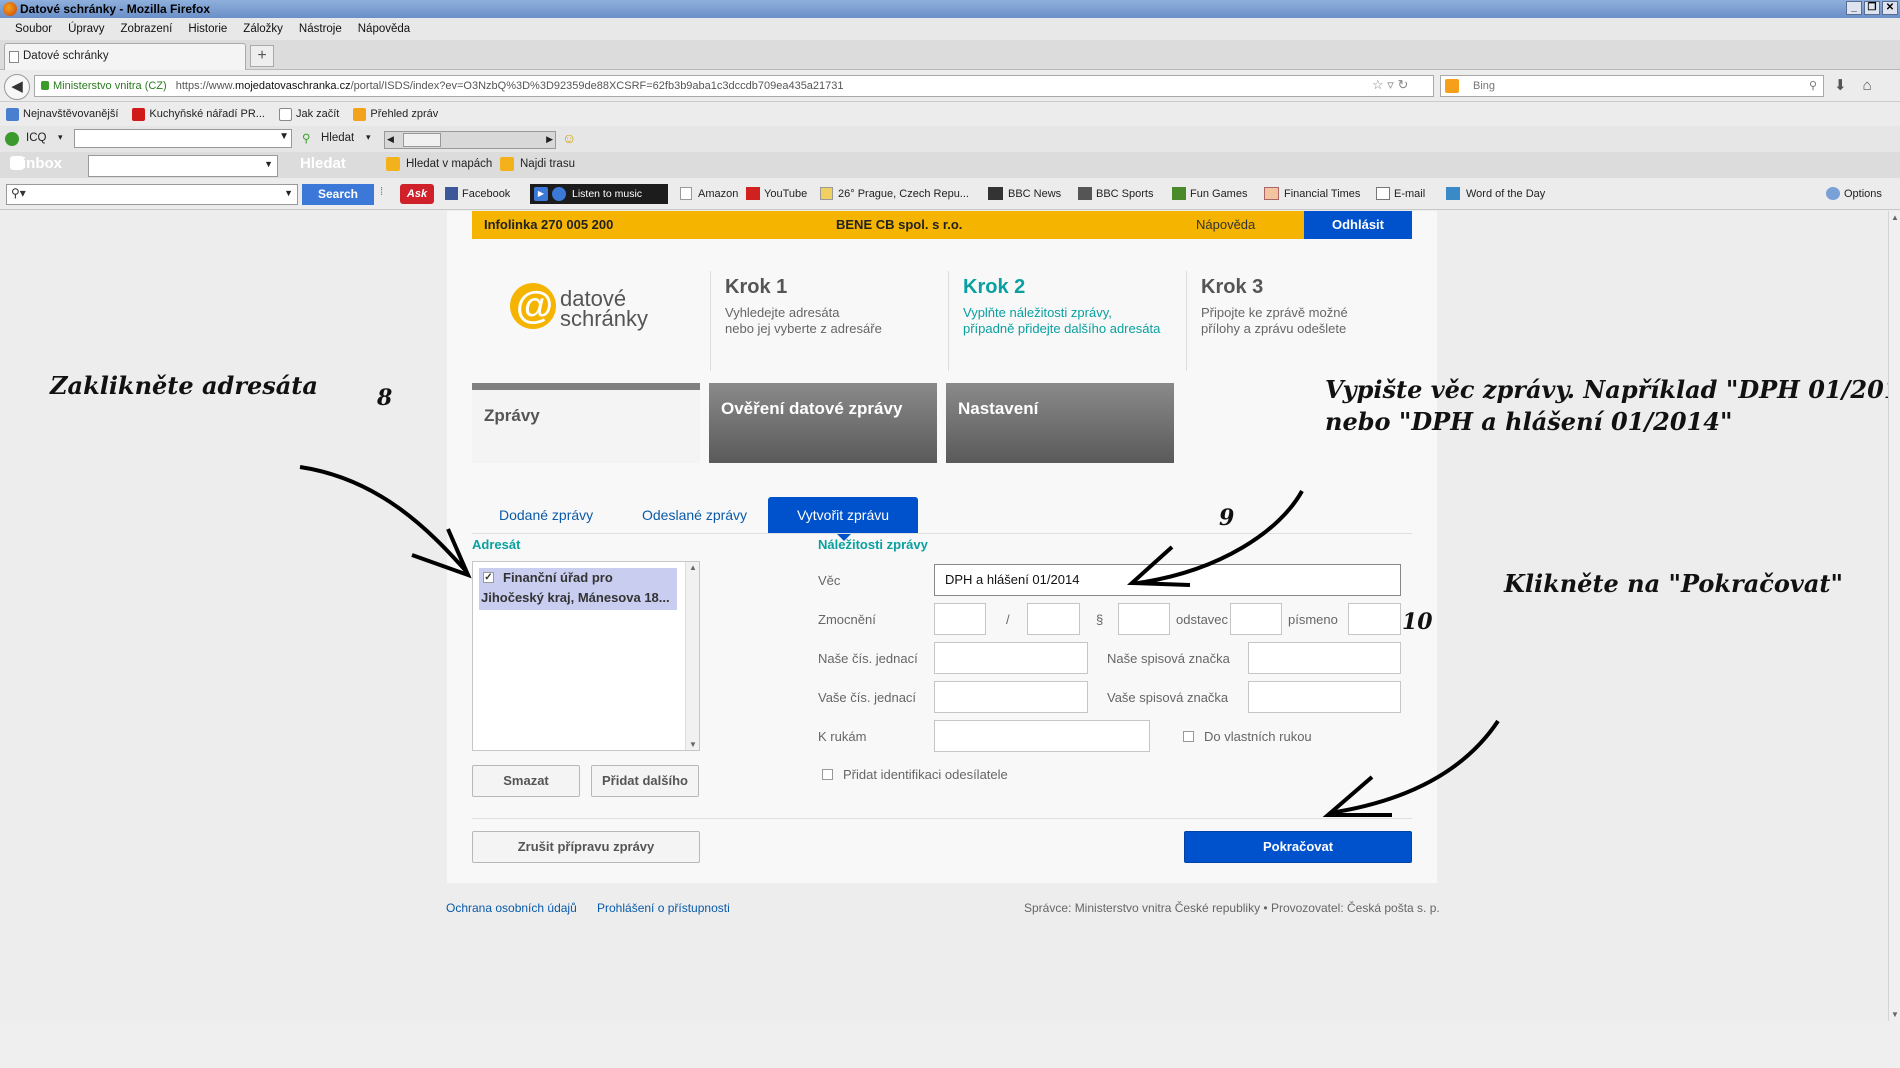 This screenshot has height=1068, width=1900. What do you see at coordinates (1271, 193) in the screenshot?
I see `ft-icon` at bounding box center [1271, 193].